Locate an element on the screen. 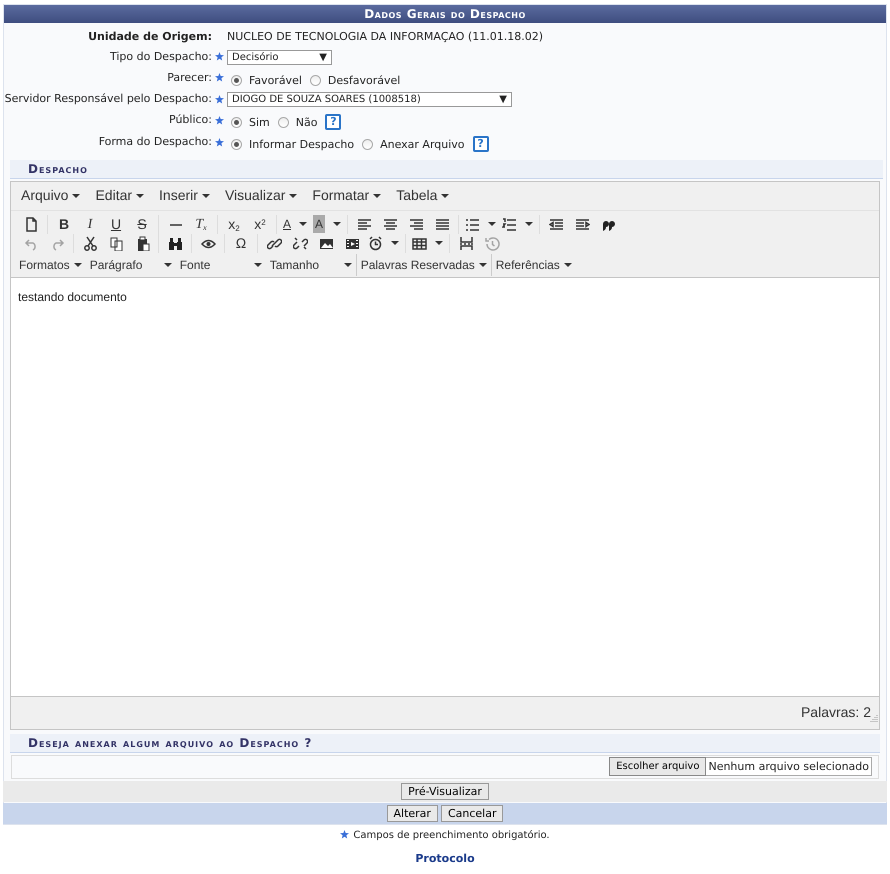  radio-label: Não is located at coordinates (307, 122).